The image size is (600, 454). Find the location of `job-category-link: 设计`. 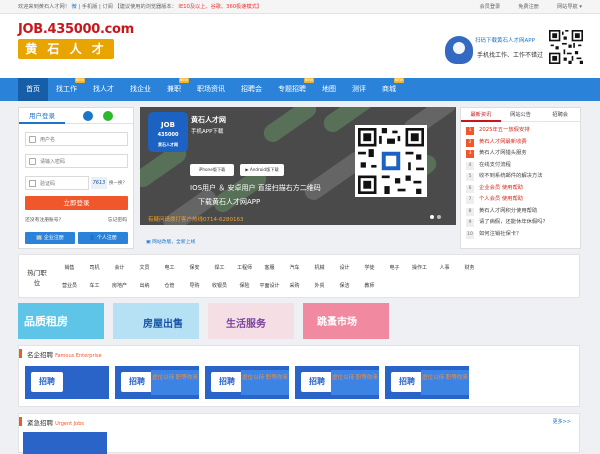

job-category-link: 设计 is located at coordinates (344, 267).